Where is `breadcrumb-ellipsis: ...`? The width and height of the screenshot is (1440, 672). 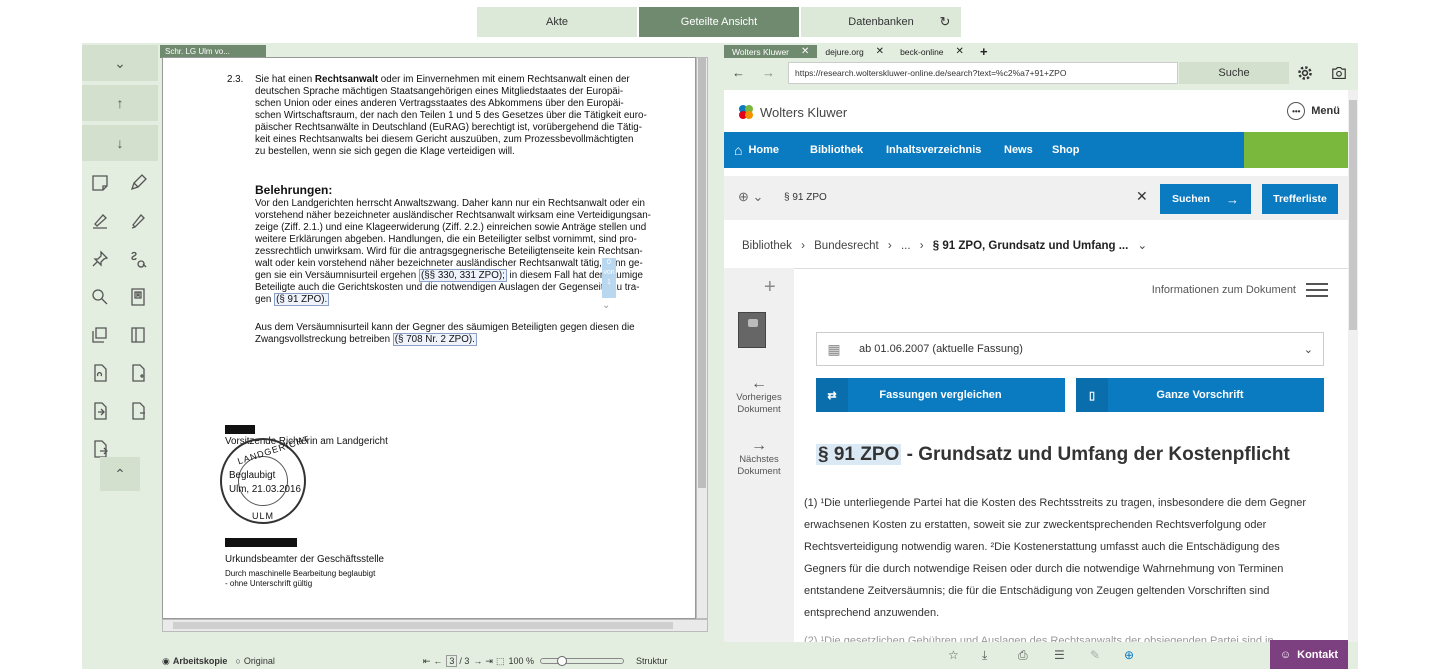 breadcrumb-ellipsis: ... is located at coordinates (906, 246).